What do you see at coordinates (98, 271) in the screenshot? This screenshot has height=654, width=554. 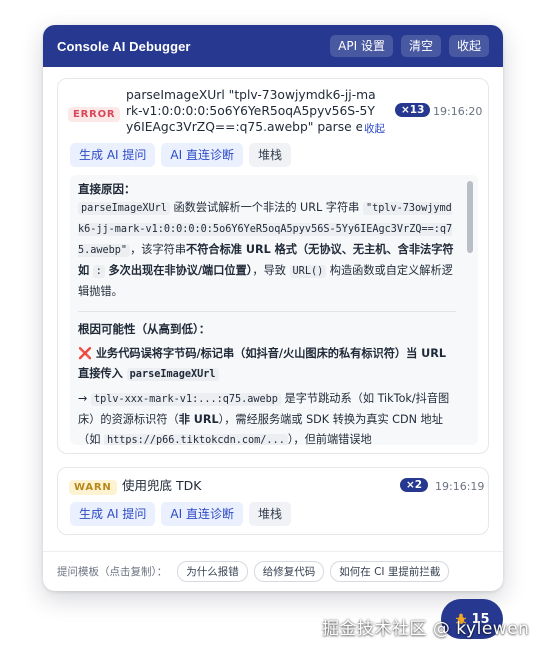 I see `colon-code: :` at bounding box center [98, 271].